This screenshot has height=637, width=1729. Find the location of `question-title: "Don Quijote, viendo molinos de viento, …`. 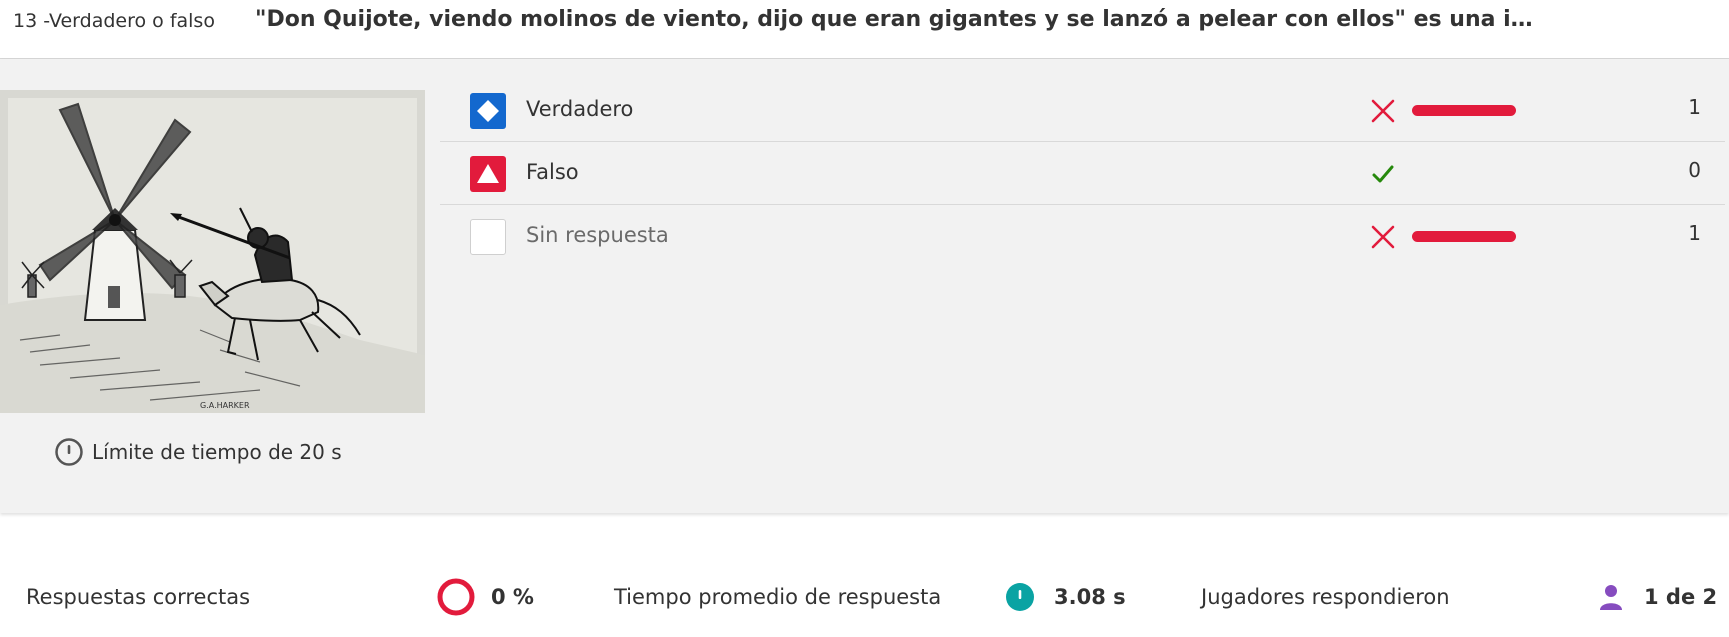

question-title: "Don Quijote, viendo molinos de viento, … is located at coordinates (900, 19).